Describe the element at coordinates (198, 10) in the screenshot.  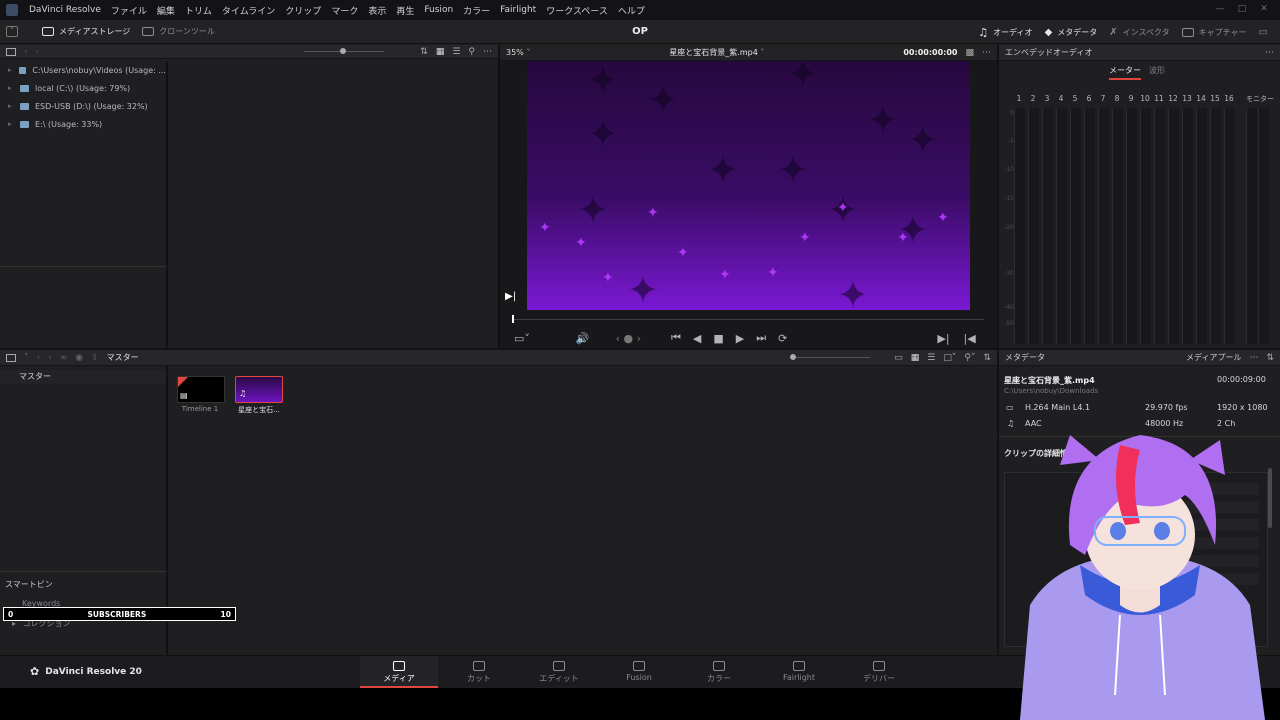
I see `menu-trim: トリム` at that location.